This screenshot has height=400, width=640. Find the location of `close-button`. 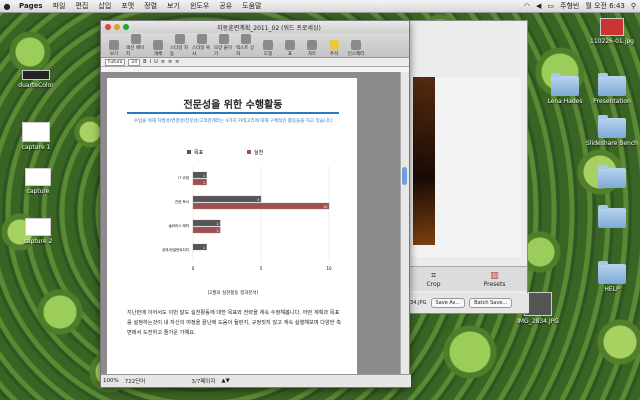

close-button is located at coordinates (108, 27).